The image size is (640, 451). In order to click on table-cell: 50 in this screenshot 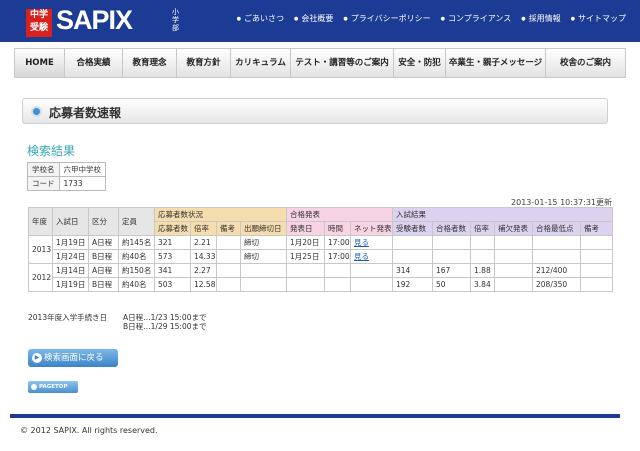, I will do `click(452, 284)`.